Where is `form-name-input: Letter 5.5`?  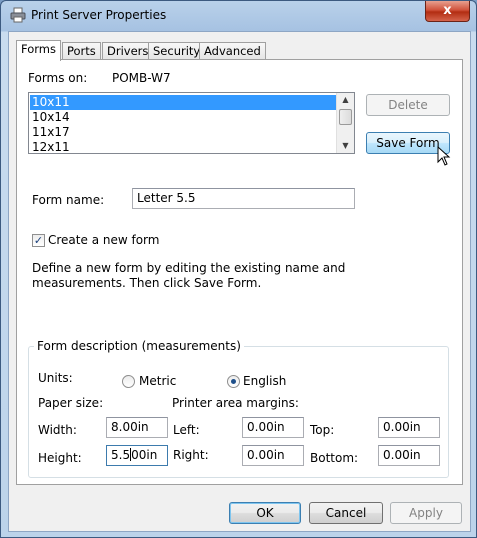 form-name-input: Letter 5.5 is located at coordinates (243, 198).